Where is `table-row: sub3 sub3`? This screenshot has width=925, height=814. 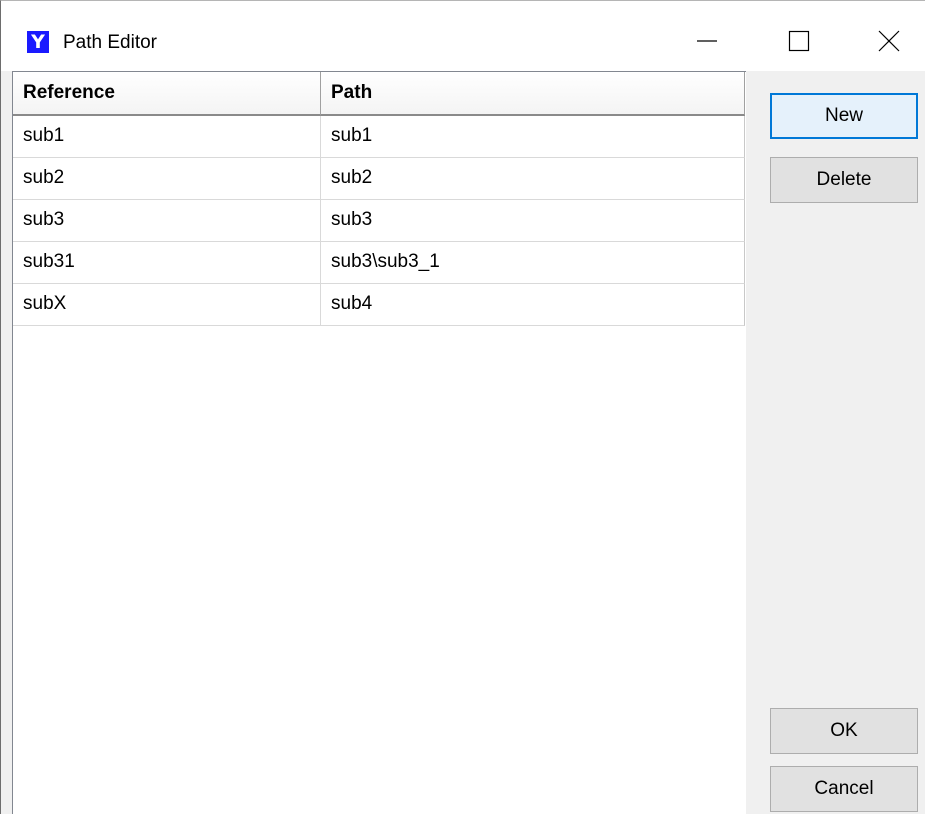
table-row: sub3 sub3 is located at coordinates (379, 221).